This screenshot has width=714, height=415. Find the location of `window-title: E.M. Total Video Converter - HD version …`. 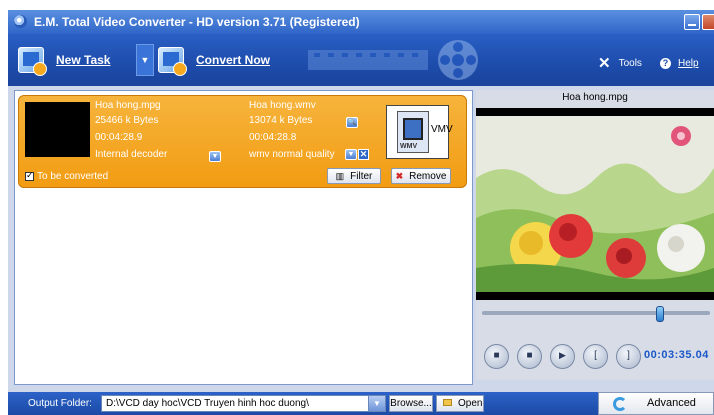

window-title: E.M. Total Video Converter - HD version … is located at coordinates (197, 22).